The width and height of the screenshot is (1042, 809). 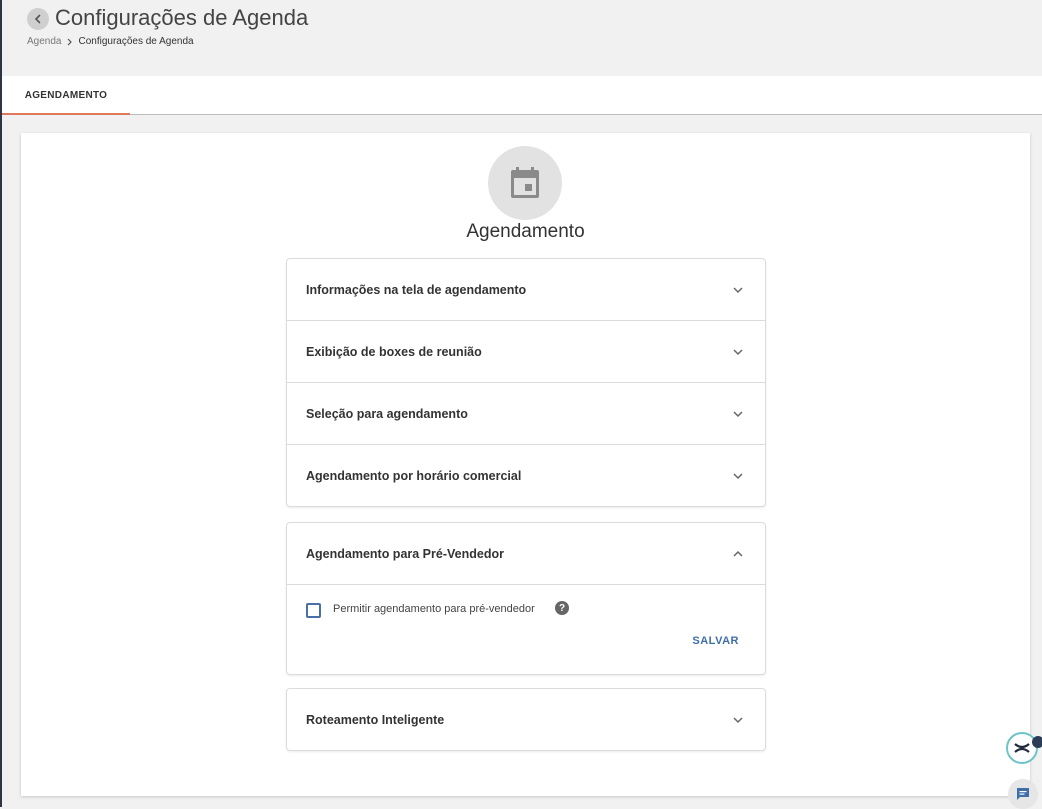 What do you see at coordinates (522, 95) in the screenshot?
I see `tab-bar: AGENDAMENTO` at bounding box center [522, 95].